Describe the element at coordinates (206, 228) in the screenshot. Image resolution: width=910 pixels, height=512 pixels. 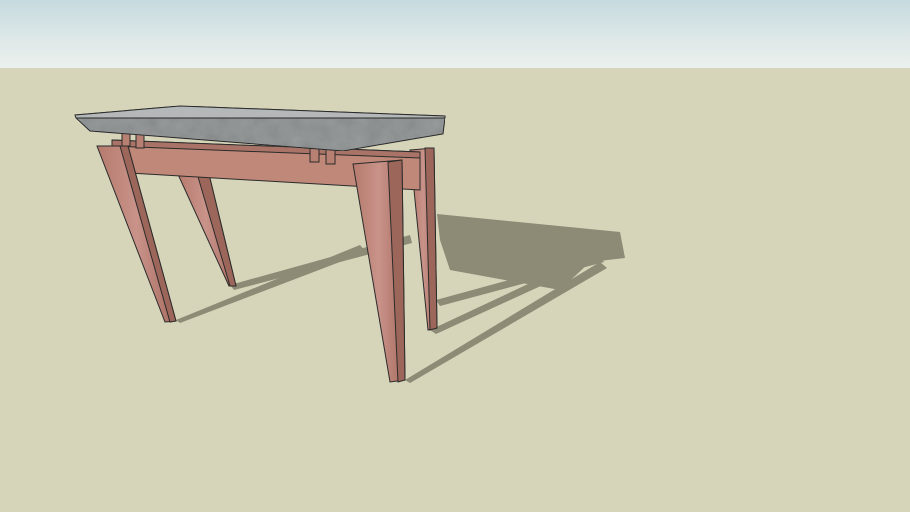
I see `back-left-leg` at that location.